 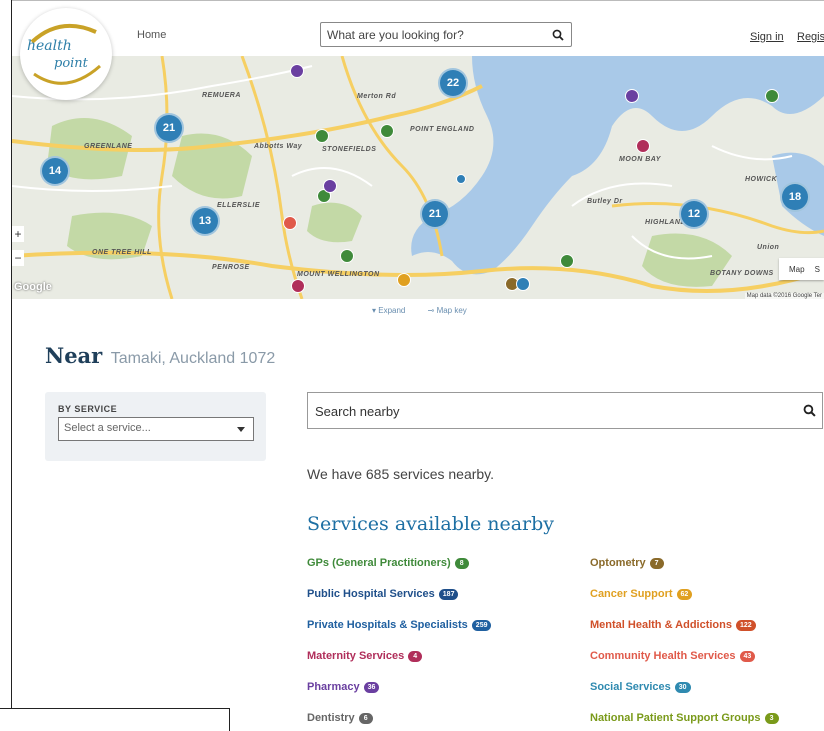 I want to click on map-label-abbotts-way: Abbotts Way, so click(x=278, y=146).